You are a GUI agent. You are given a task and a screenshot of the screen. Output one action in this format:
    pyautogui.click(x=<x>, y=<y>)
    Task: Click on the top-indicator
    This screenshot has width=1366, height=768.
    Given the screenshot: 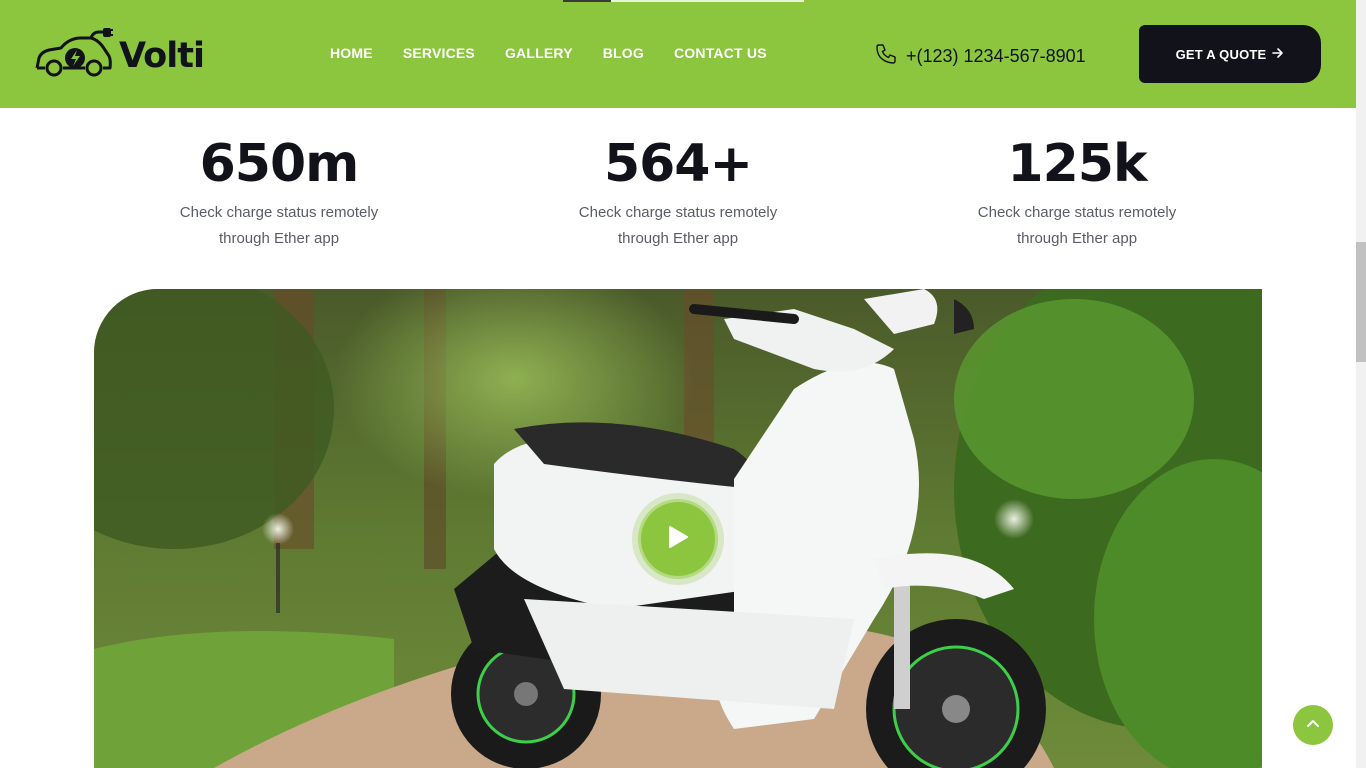 What is the action you would take?
    pyautogui.click(x=587, y=1)
    